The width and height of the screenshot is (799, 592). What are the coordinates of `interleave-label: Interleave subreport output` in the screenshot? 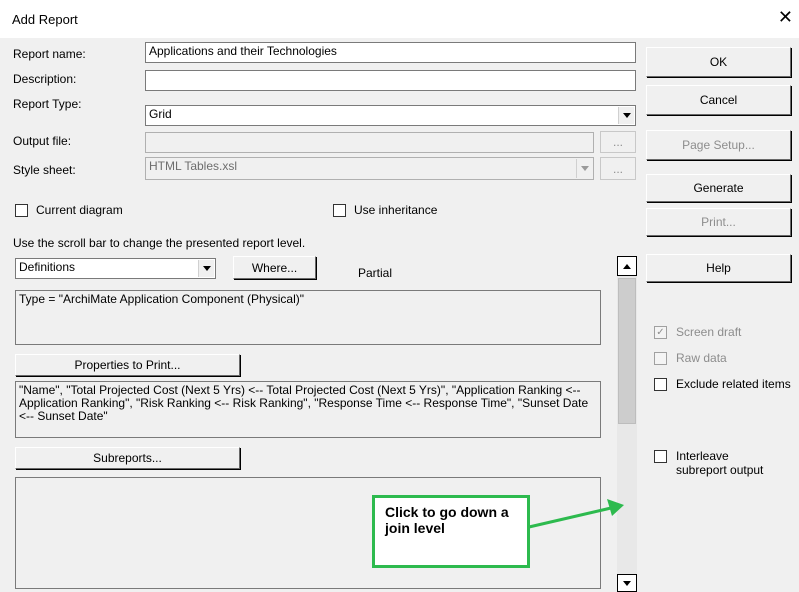 It's located at (720, 463).